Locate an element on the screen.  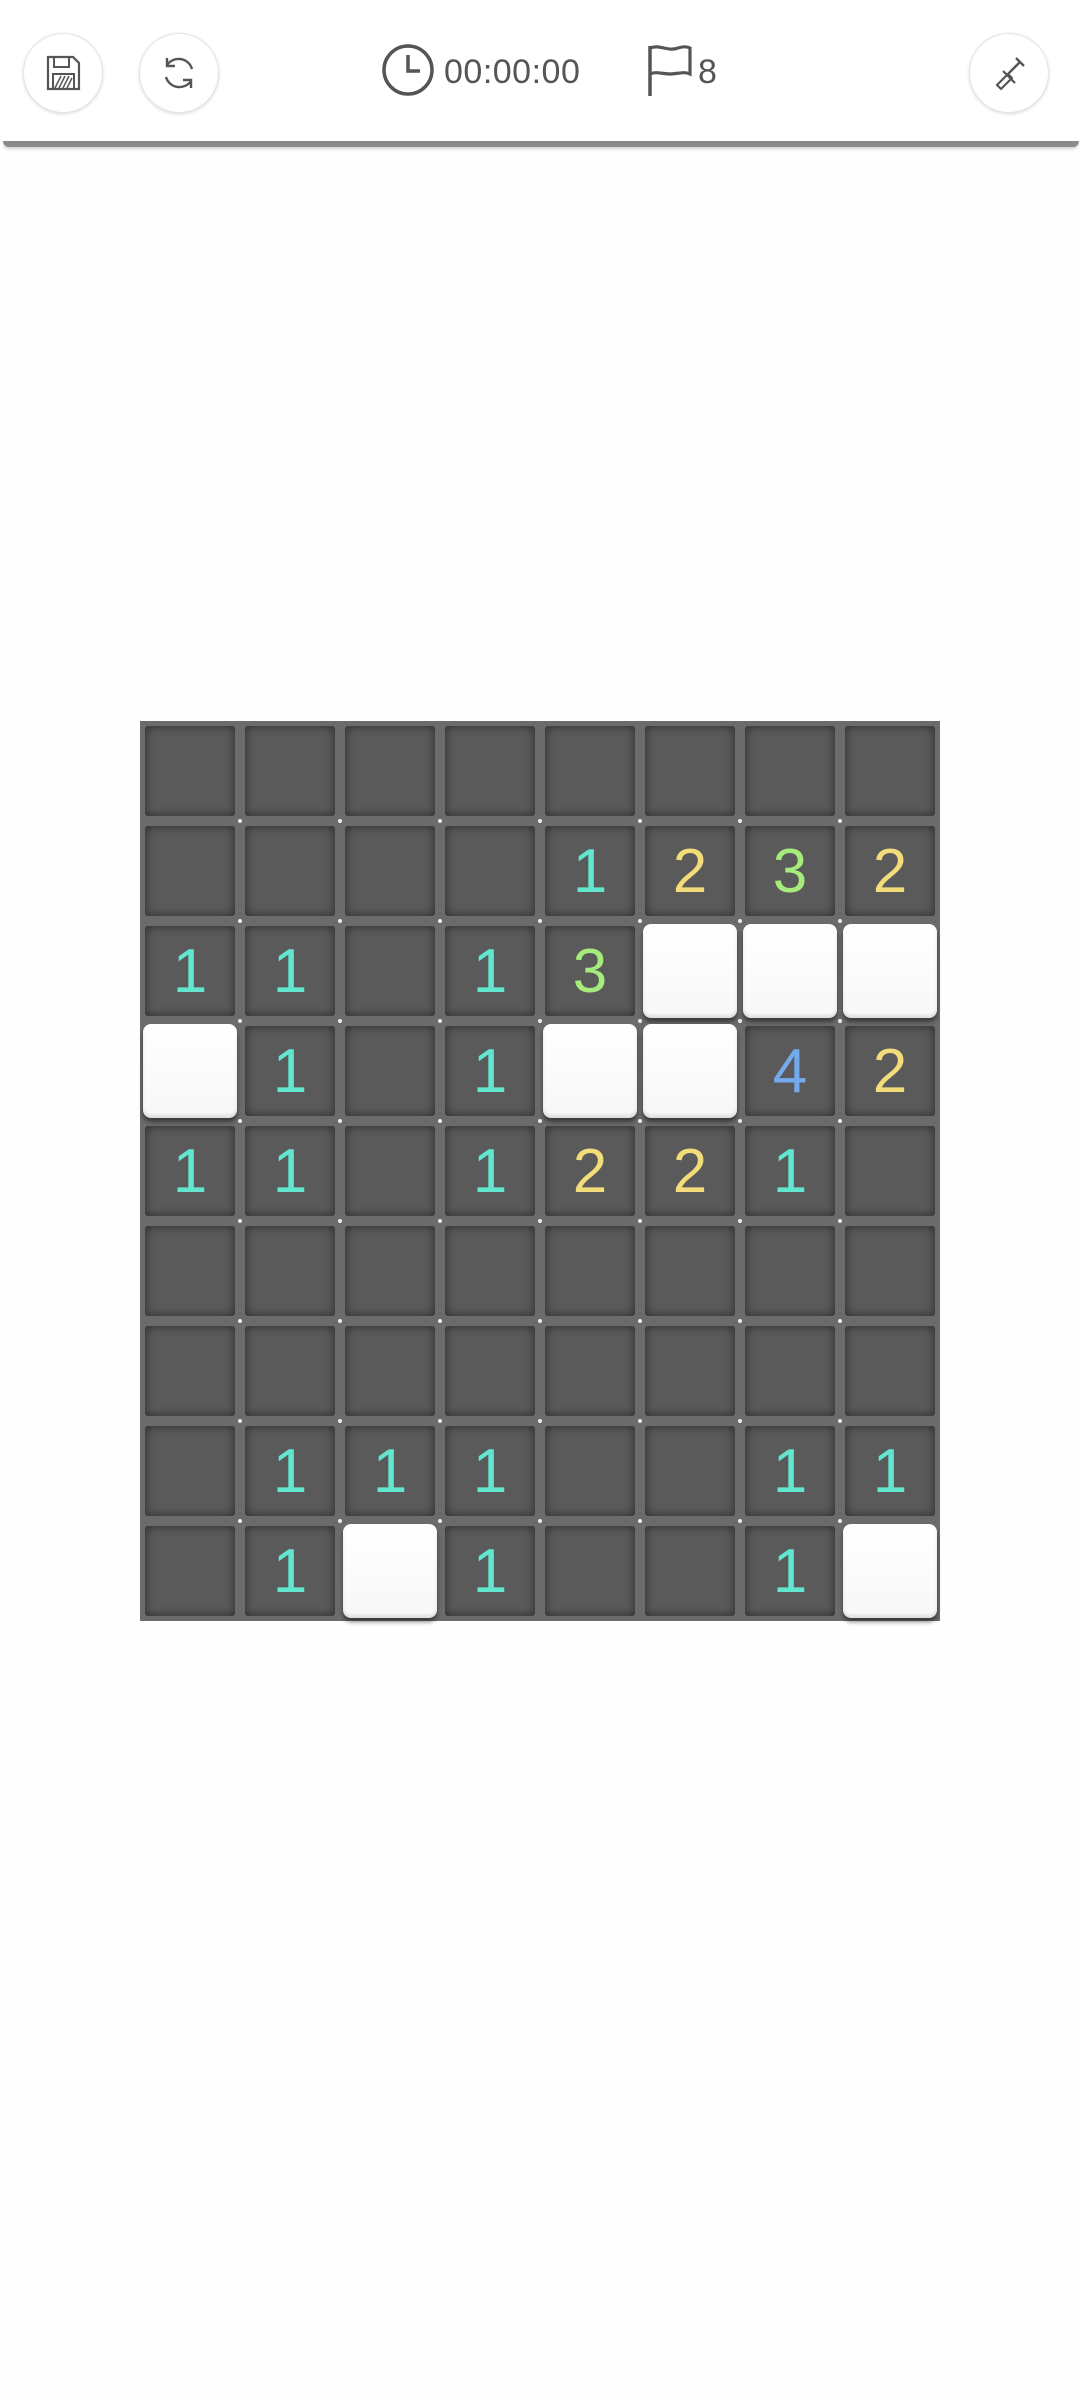
flag-counter: 8 is located at coordinates (680, 72).